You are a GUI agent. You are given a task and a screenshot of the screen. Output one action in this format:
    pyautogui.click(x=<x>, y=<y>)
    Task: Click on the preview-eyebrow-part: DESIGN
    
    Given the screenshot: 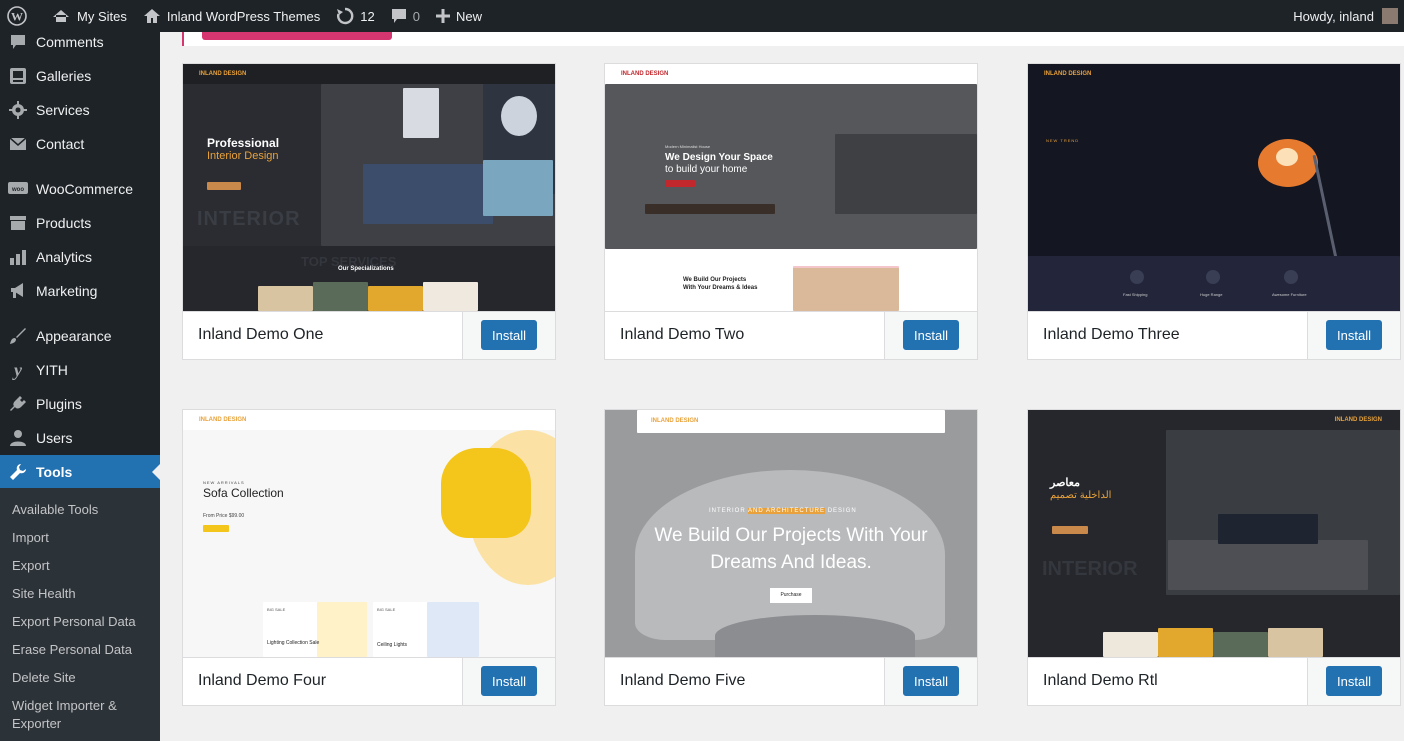 What is the action you would take?
    pyautogui.click(x=842, y=511)
    